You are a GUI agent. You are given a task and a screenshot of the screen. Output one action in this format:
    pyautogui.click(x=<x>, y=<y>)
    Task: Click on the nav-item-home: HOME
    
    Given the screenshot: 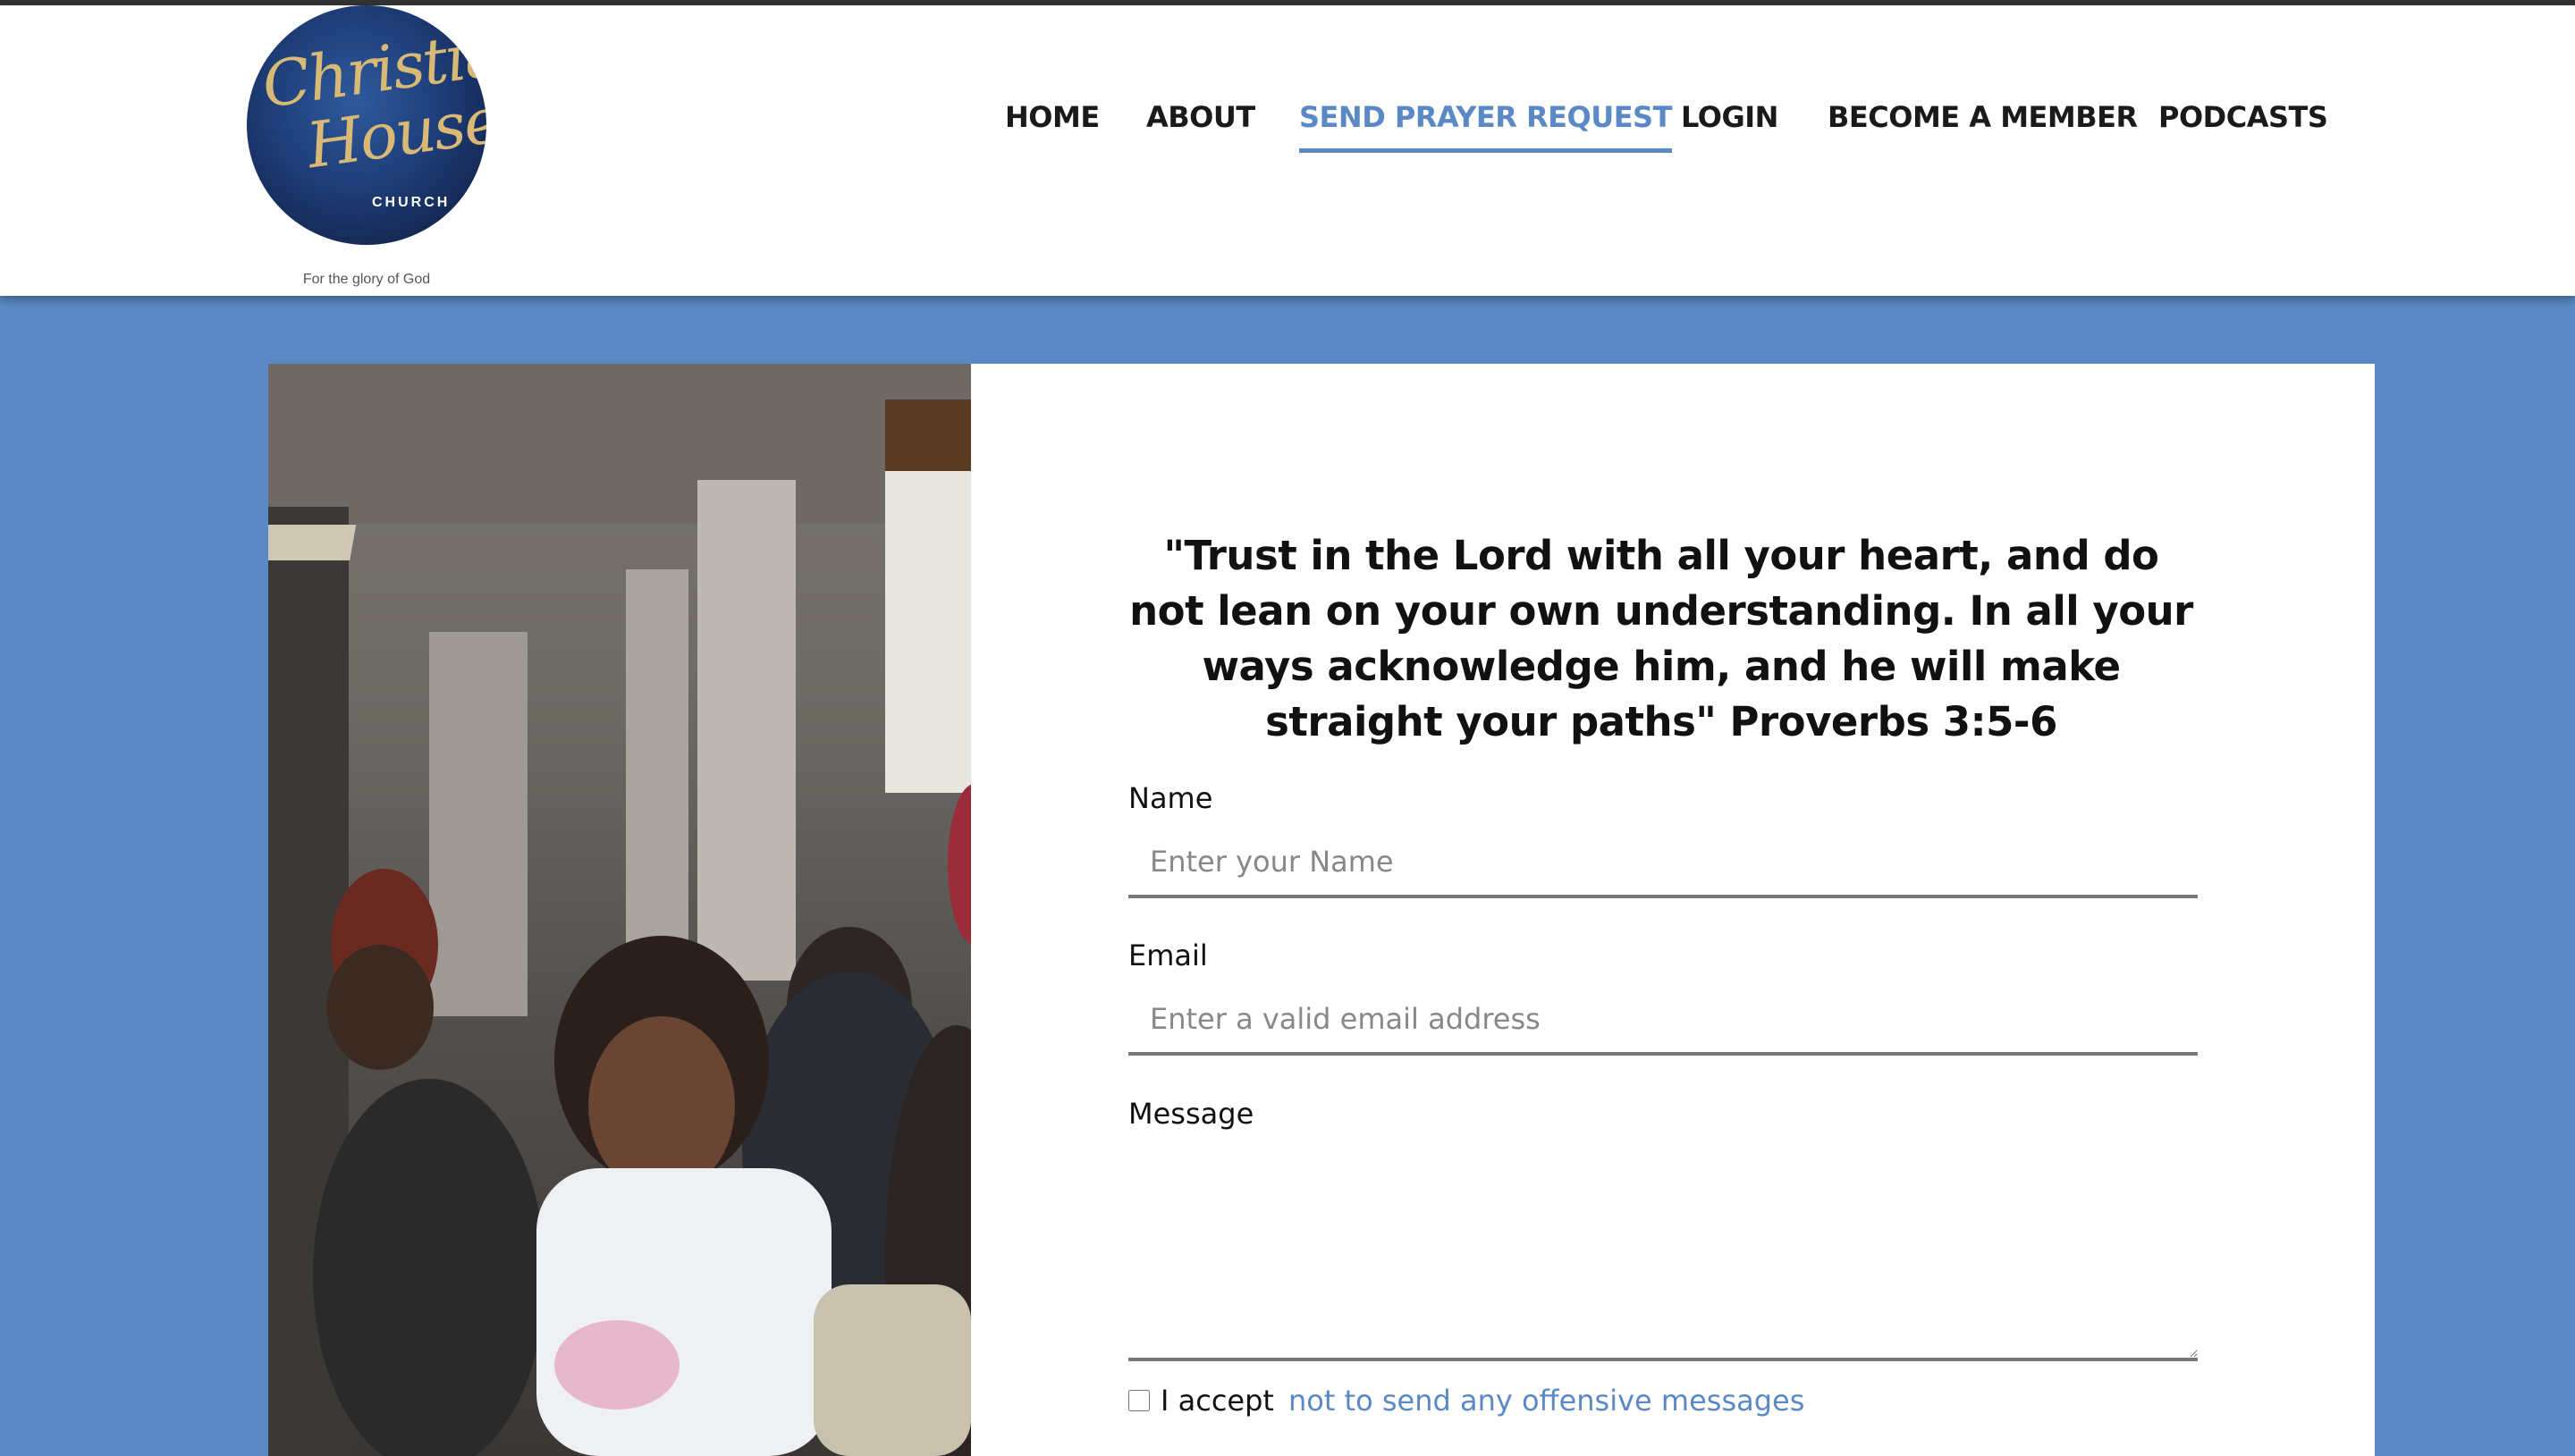 What is the action you would take?
    pyautogui.click(x=1052, y=117)
    